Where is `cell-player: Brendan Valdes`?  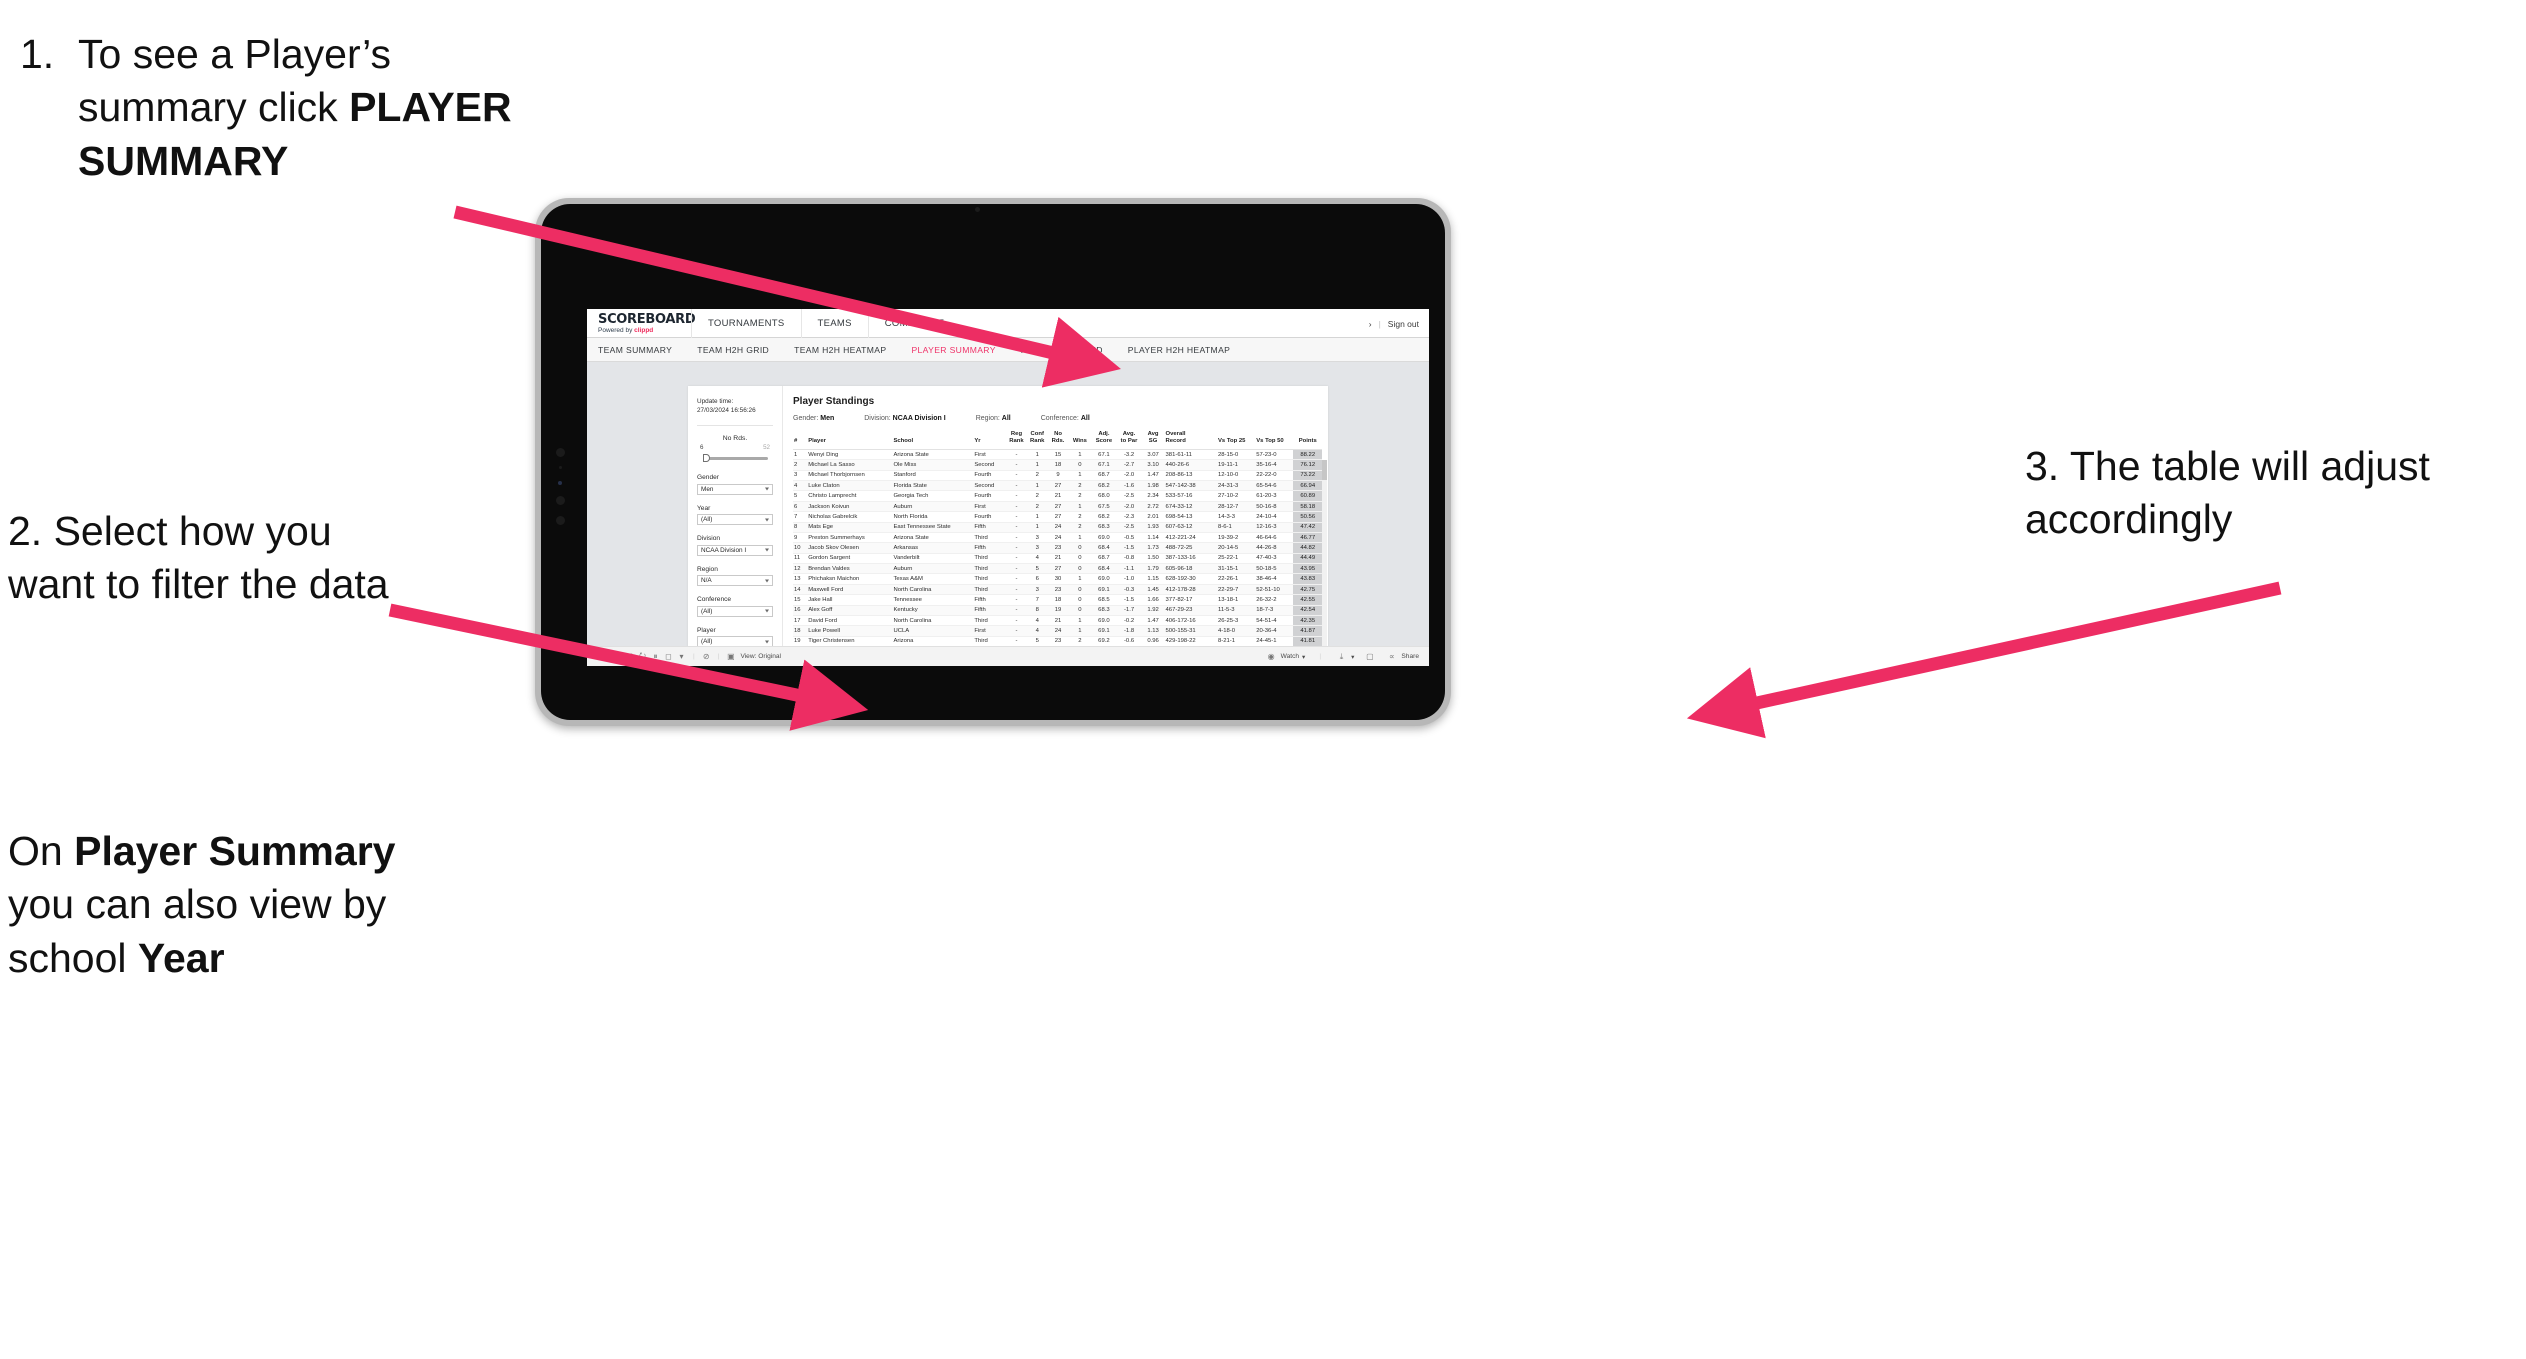
cell-player: Brendan Valdes is located at coordinates (850, 569).